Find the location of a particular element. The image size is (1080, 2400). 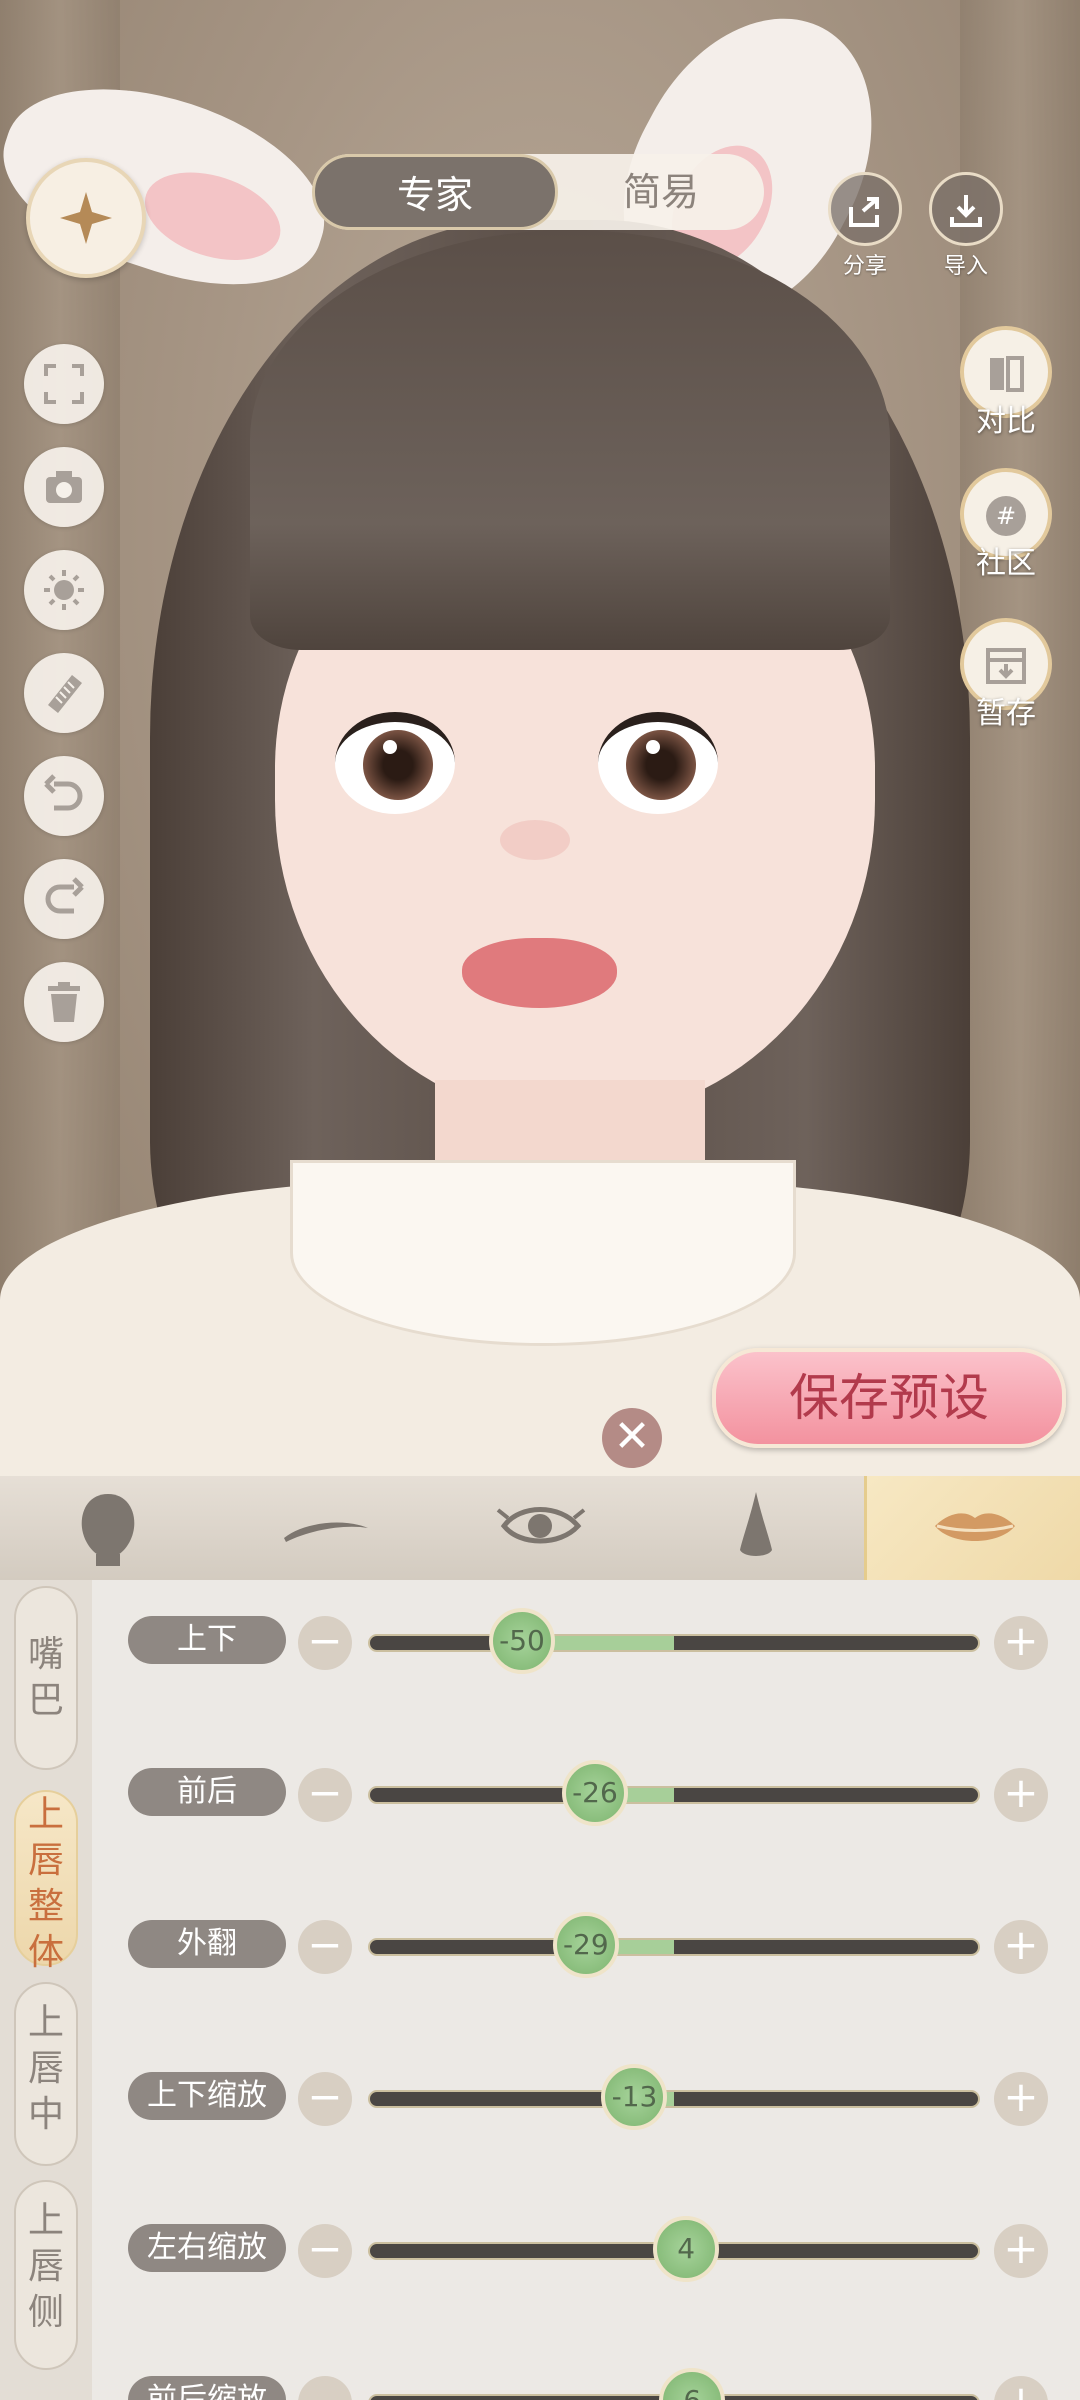

subtab-upper-lip-middle: 上唇中 is located at coordinates (46, 2074).